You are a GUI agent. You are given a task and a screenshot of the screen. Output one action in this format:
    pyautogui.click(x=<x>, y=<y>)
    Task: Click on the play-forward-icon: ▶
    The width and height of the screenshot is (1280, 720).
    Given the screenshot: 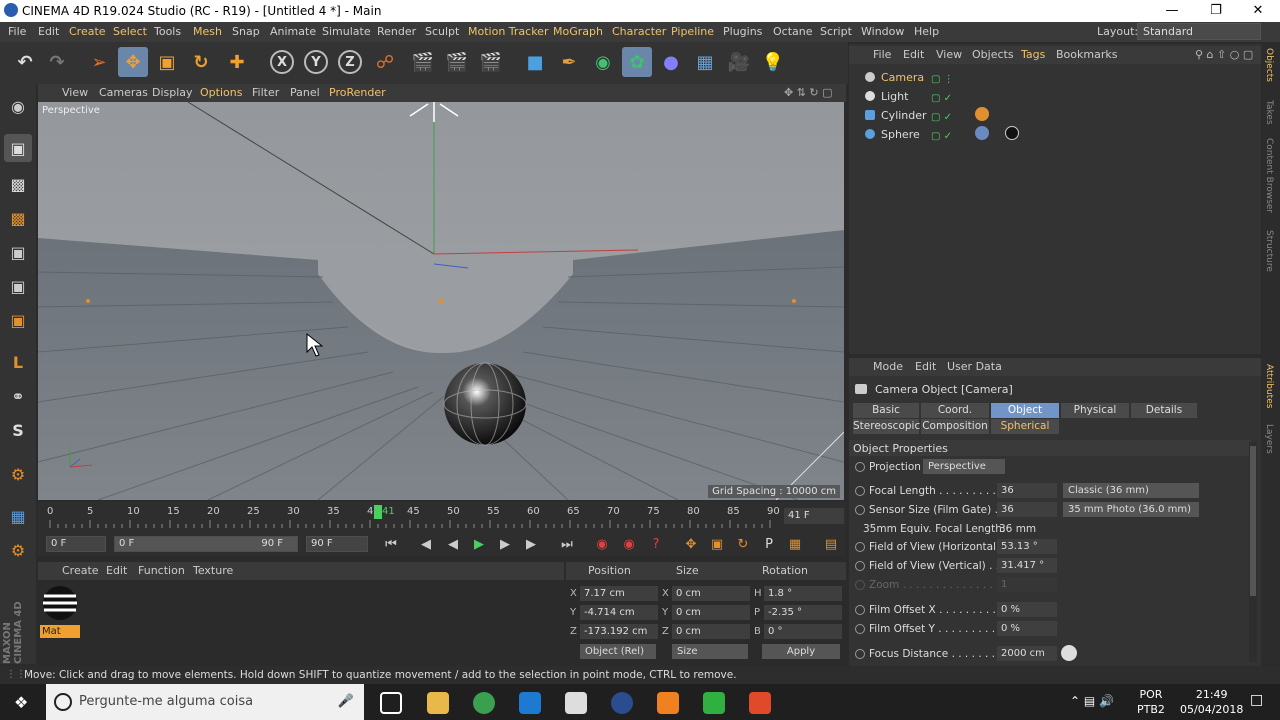 What is the action you would take?
    pyautogui.click(x=479, y=544)
    